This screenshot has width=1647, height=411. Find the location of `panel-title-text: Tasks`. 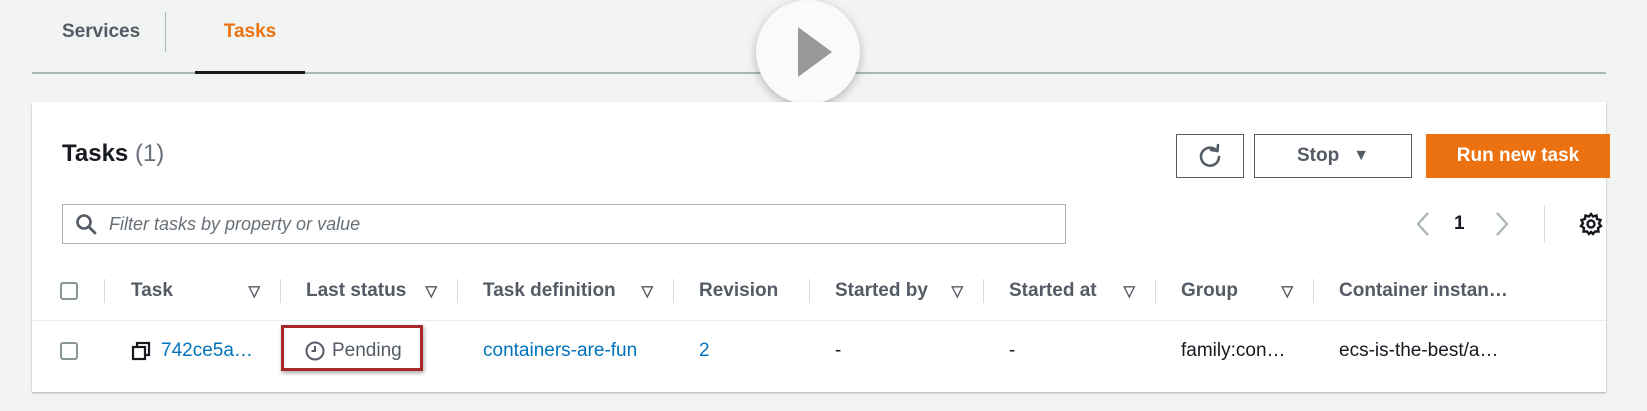

panel-title-text: Tasks is located at coordinates (95, 153).